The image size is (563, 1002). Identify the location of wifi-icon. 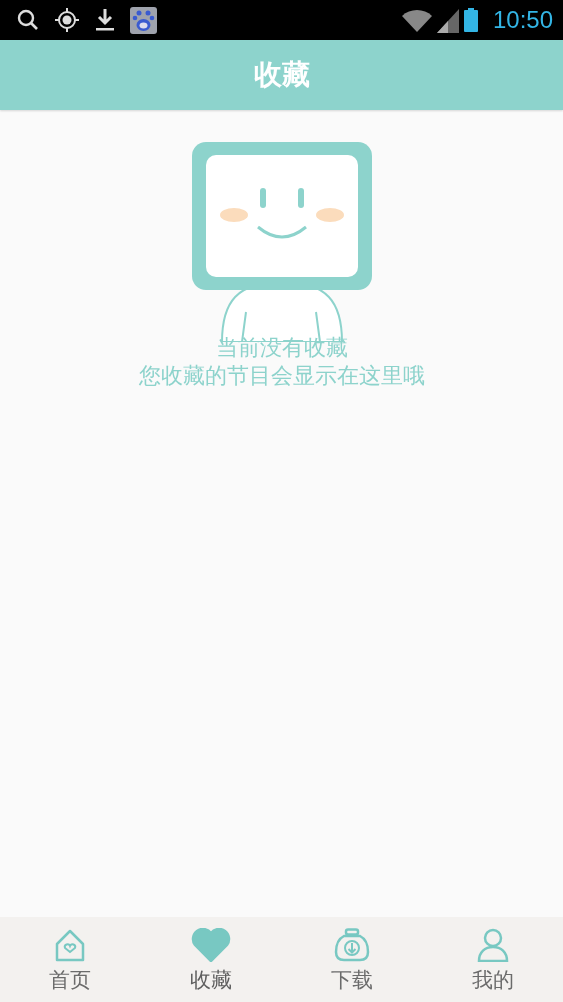
(416, 20).